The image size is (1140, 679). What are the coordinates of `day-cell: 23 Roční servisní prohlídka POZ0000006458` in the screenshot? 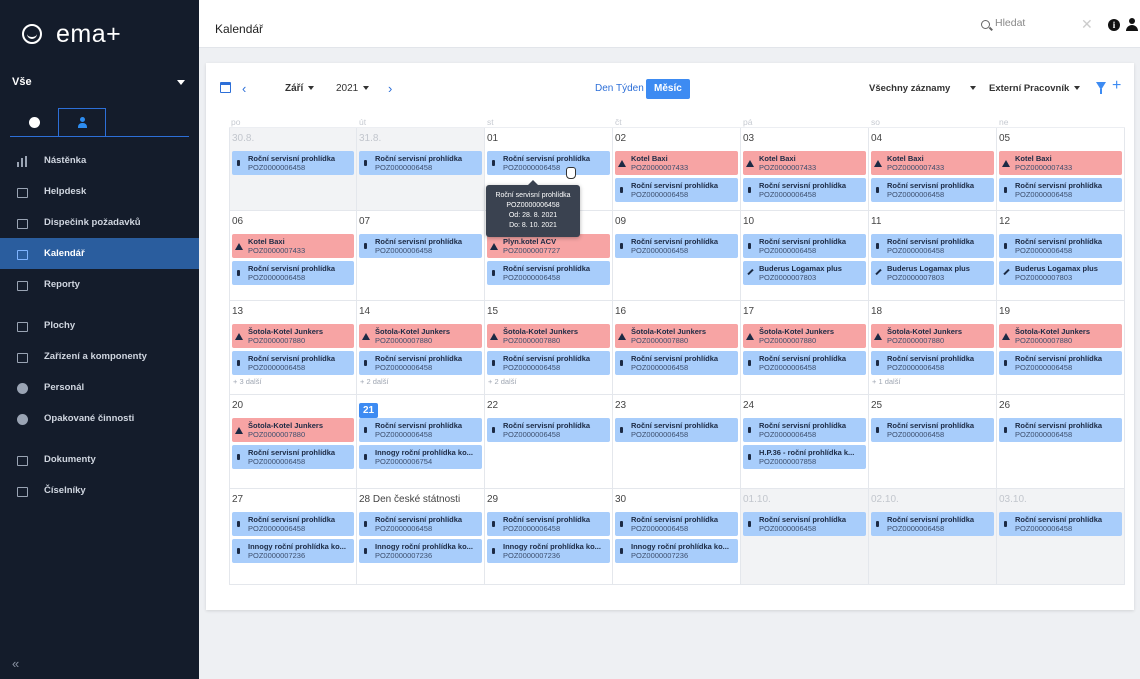 It's located at (677, 441).